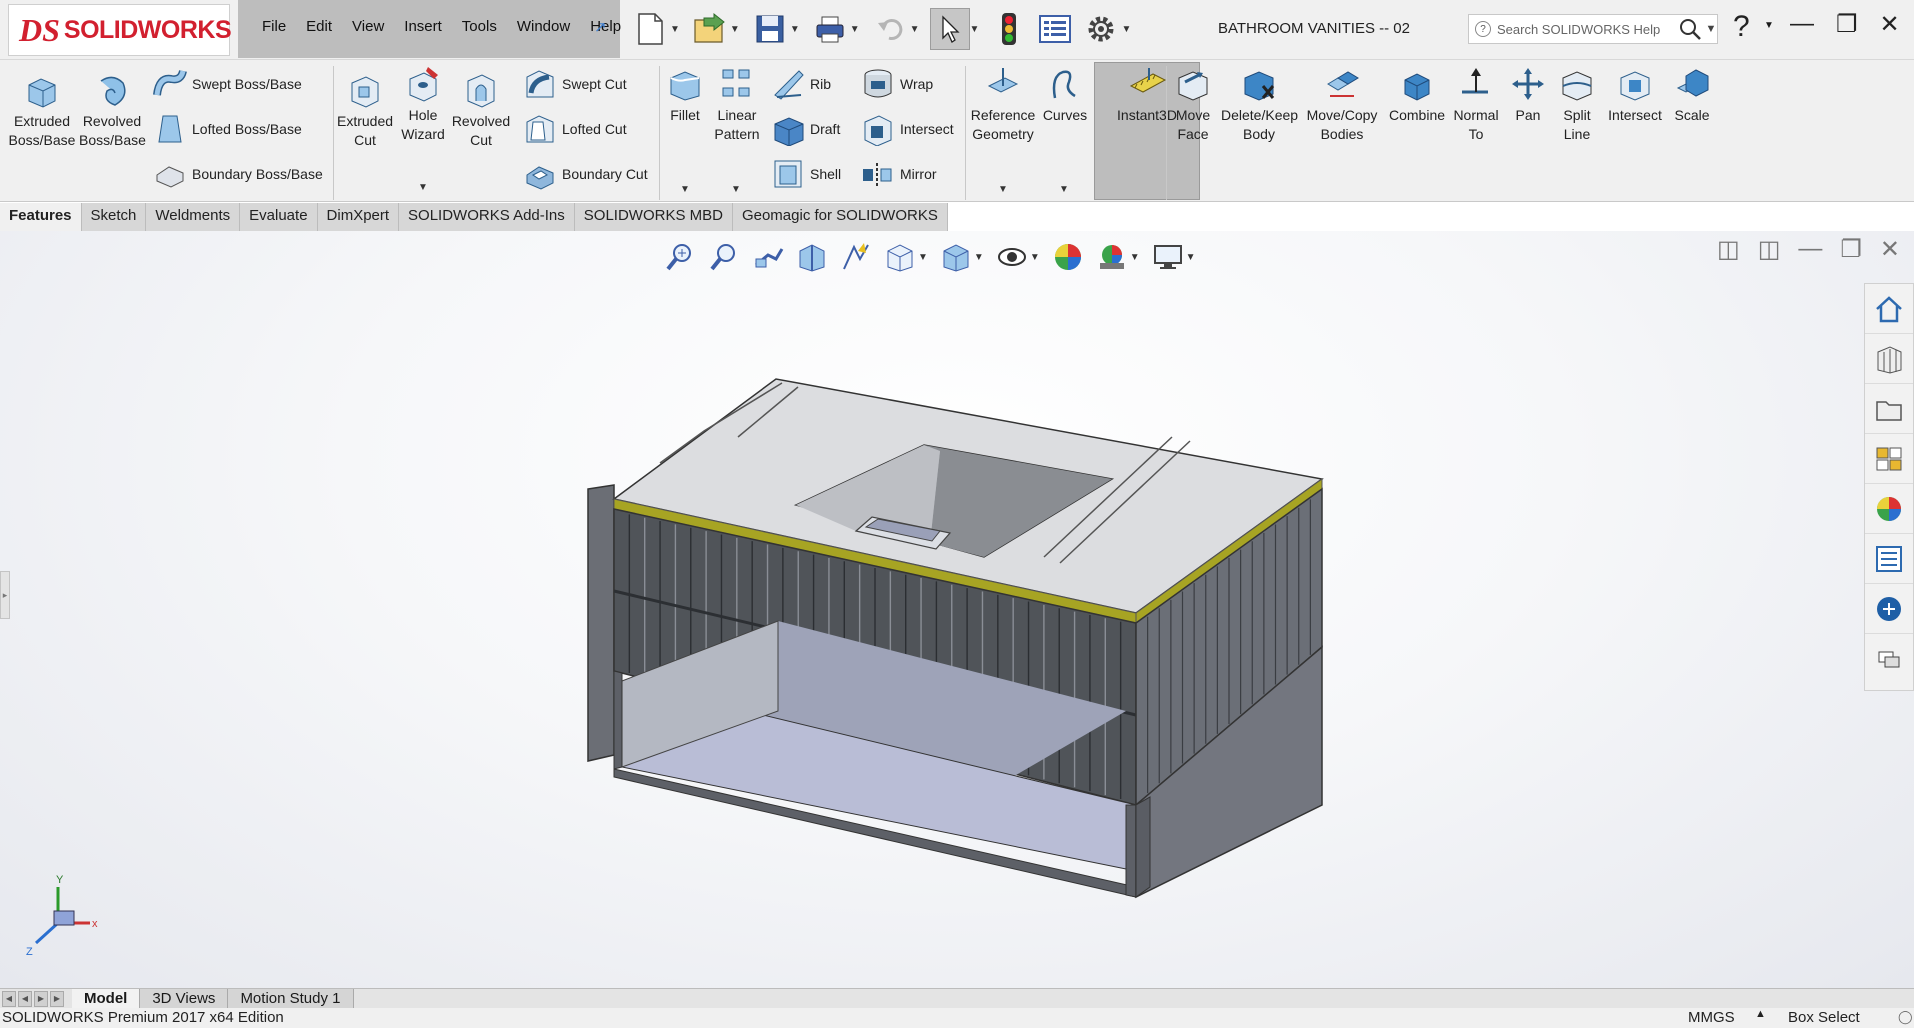 The image size is (1914, 1028). What do you see at coordinates (1889, 309) in the screenshot?
I see `task-pane-resources-tab` at bounding box center [1889, 309].